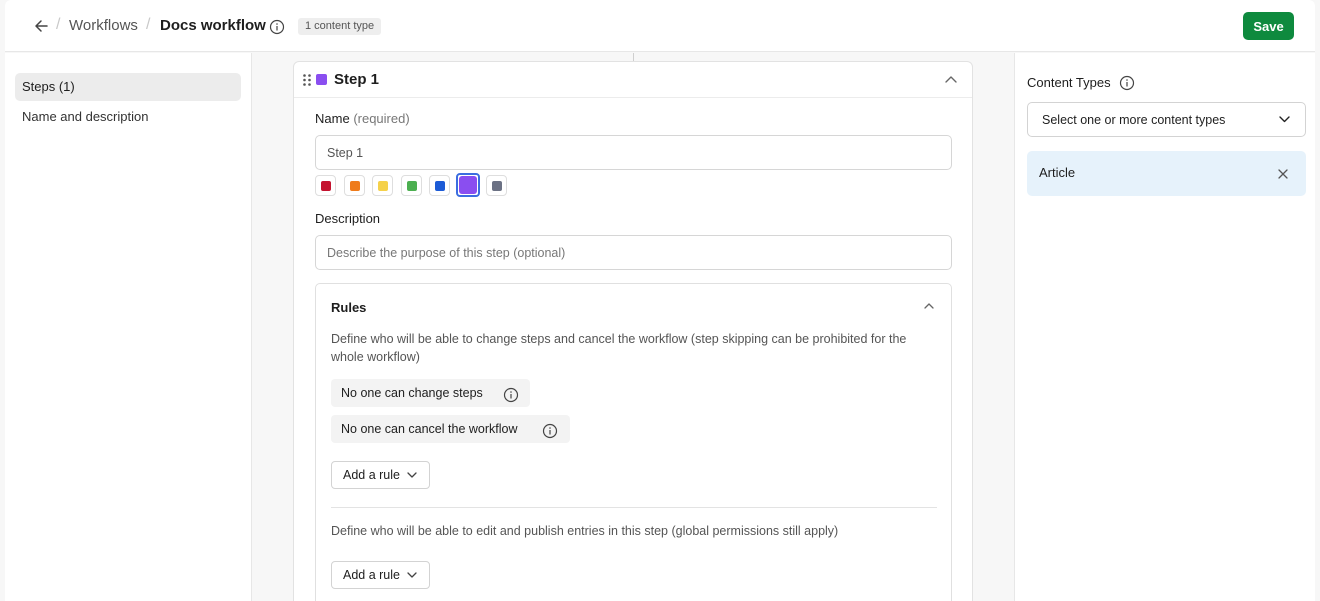 The image size is (1320, 601). What do you see at coordinates (307, 80) in the screenshot?
I see `drag-handle-icon` at bounding box center [307, 80].